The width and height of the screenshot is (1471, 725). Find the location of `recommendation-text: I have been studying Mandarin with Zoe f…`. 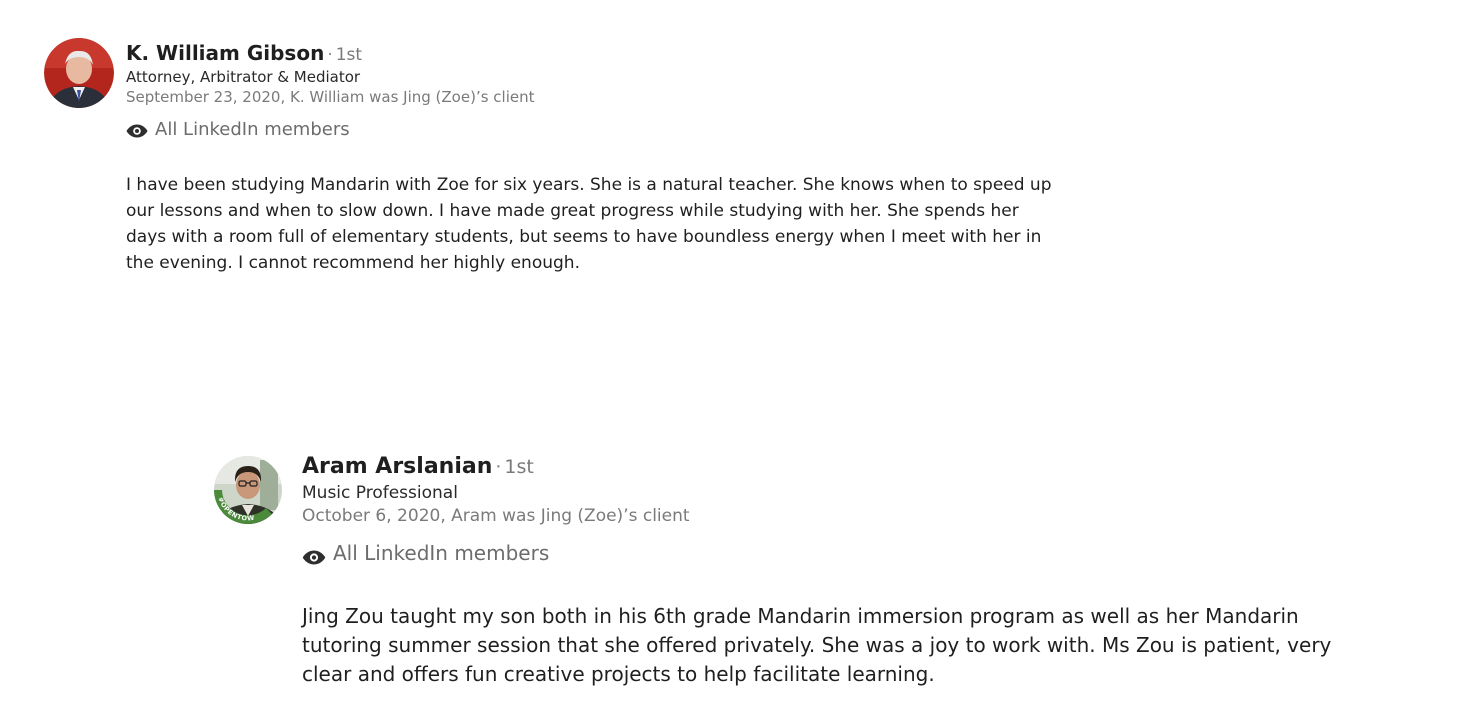

recommendation-text: I have been studying Mandarin with Zoe f… is located at coordinates (589, 223).